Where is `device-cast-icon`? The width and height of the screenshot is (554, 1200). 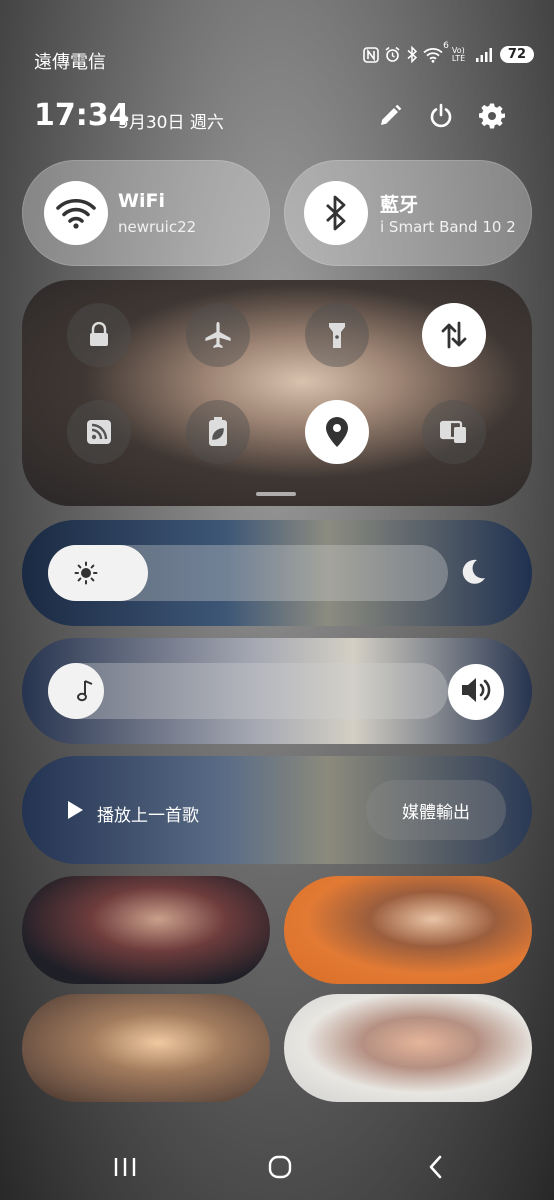
device-cast-icon is located at coordinates (454, 432).